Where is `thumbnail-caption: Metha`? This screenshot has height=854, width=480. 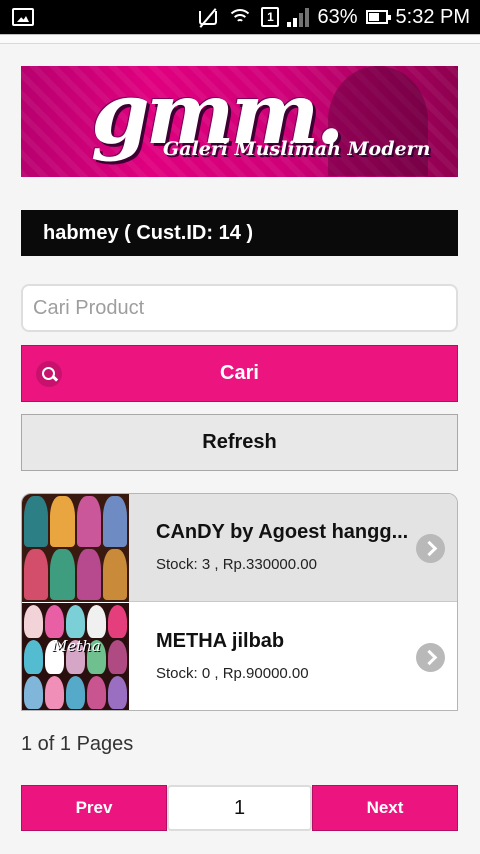
thumbnail-caption: Metha is located at coordinates (76, 646).